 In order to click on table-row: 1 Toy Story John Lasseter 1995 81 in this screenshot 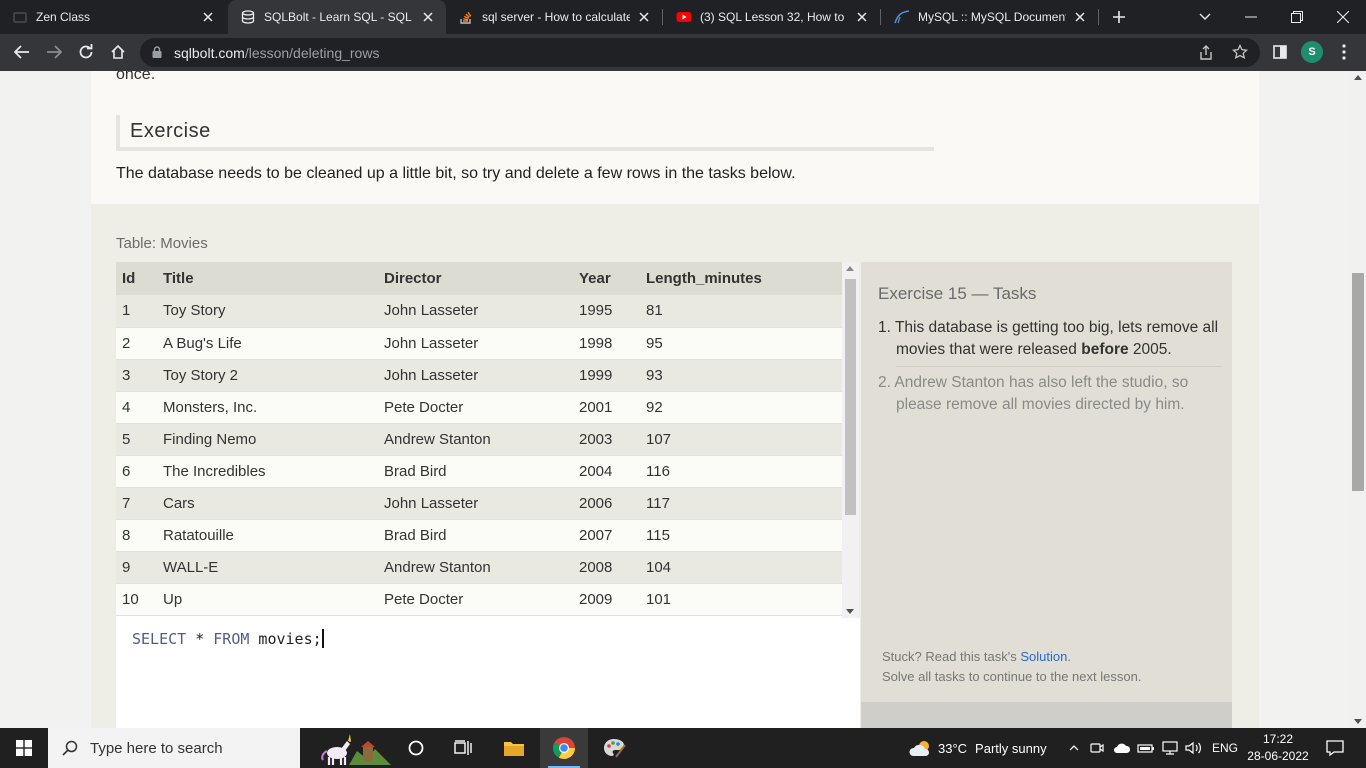, I will do `click(479, 311)`.